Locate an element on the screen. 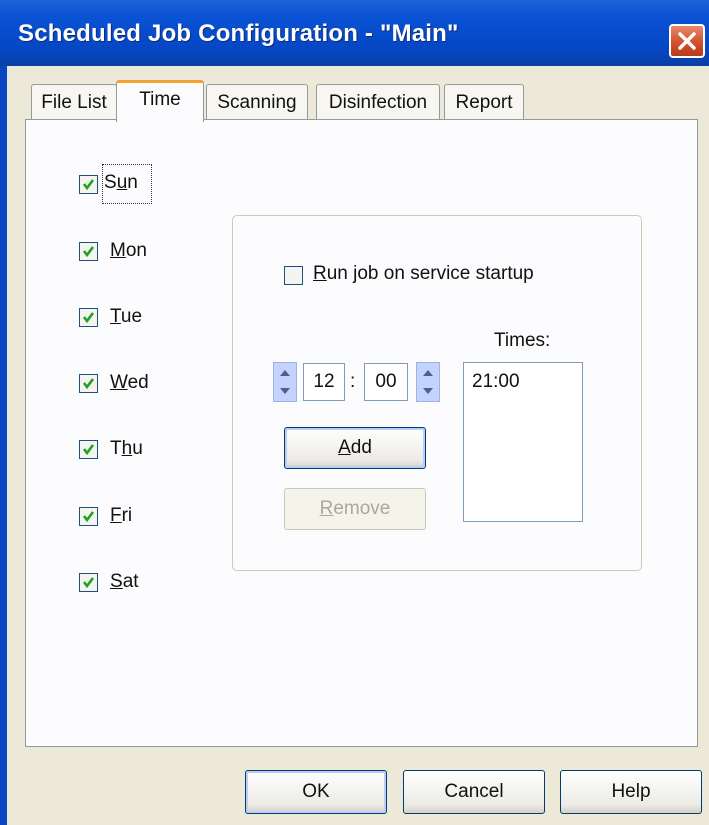  day-label-tue: Tue is located at coordinates (126, 316).